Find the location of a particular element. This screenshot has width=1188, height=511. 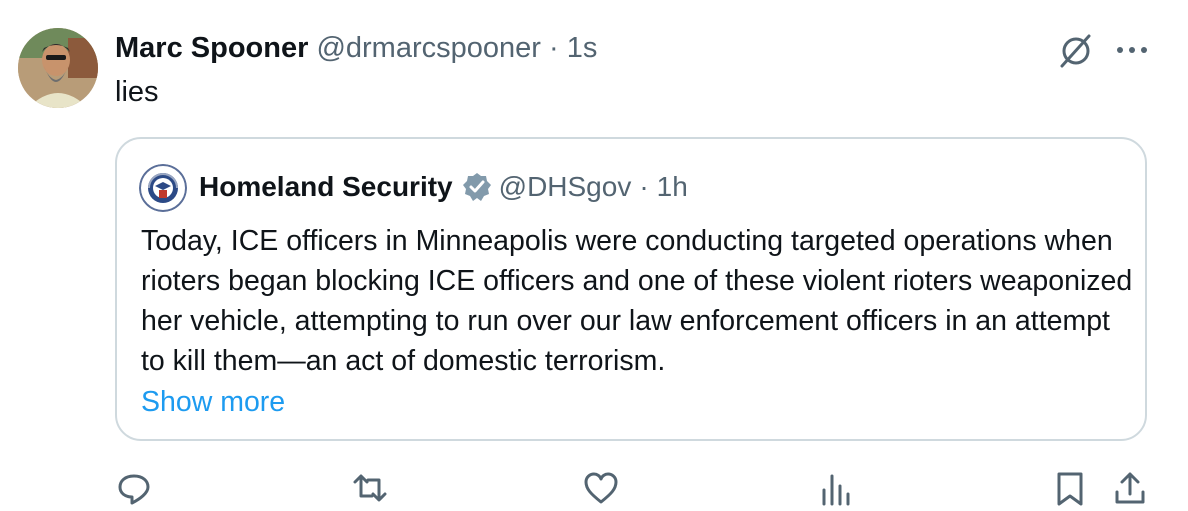

author-name: Marc Spooner is located at coordinates (211, 48).